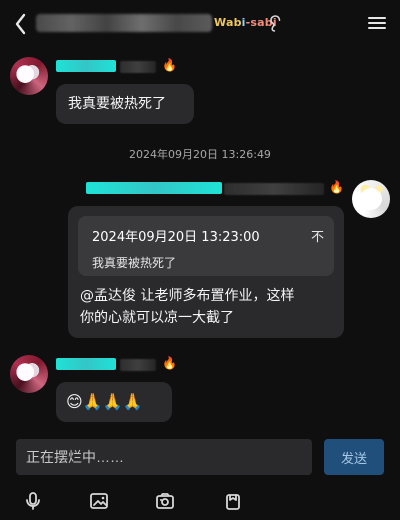 This screenshot has width=400, height=520. Describe the element at coordinates (165, 501) in the screenshot. I see `camera-icon` at that location.